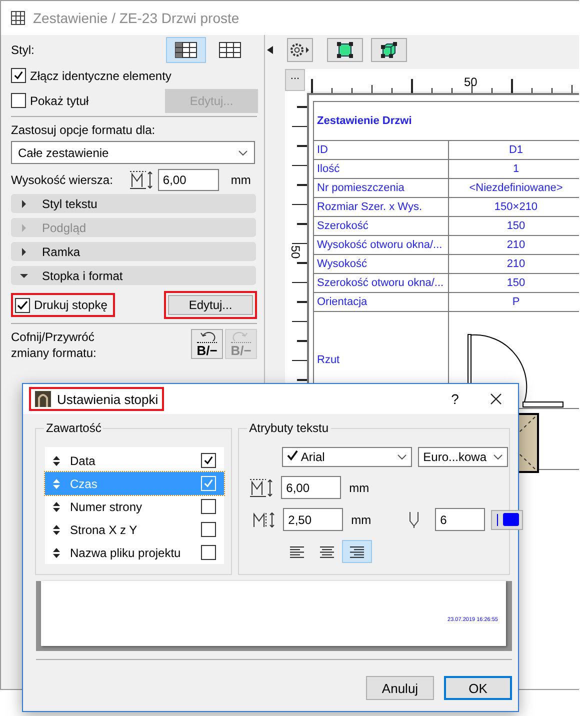  Describe the element at coordinates (134, 552) in the screenshot. I see `list-item: Nazwa pliku projektu` at that location.